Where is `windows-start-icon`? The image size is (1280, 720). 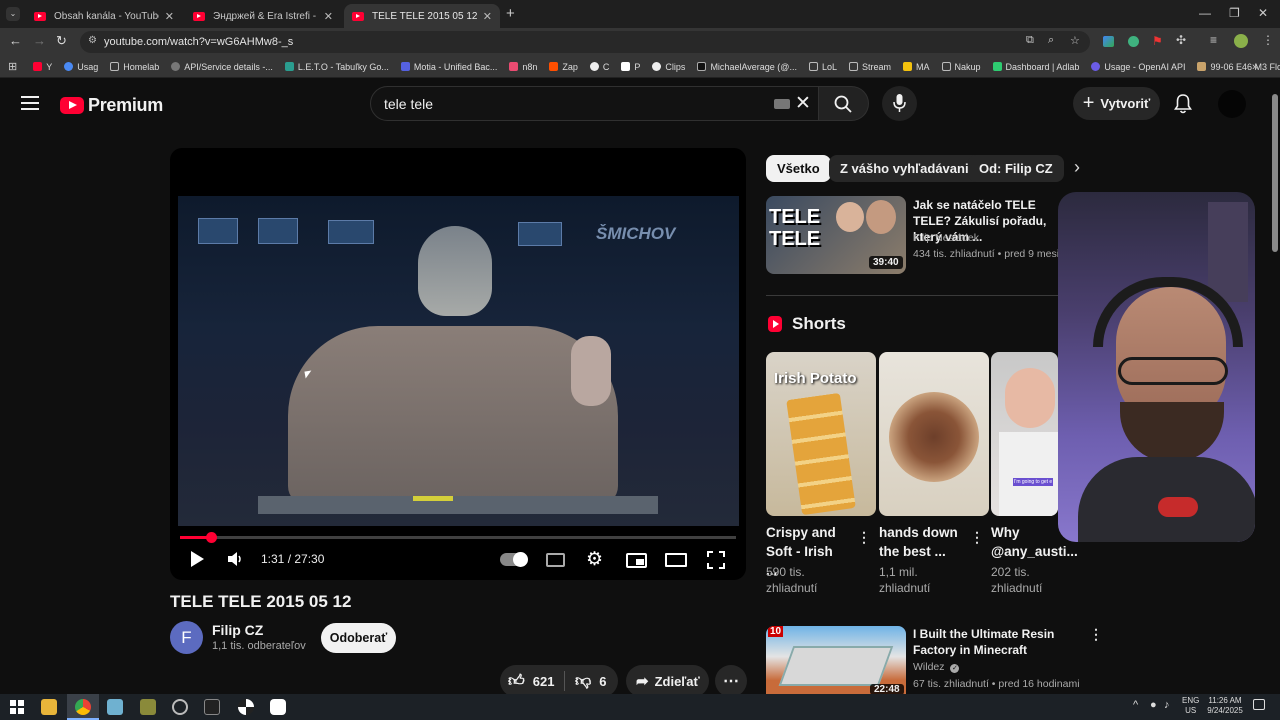 windows-start-icon is located at coordinates (17, 707).